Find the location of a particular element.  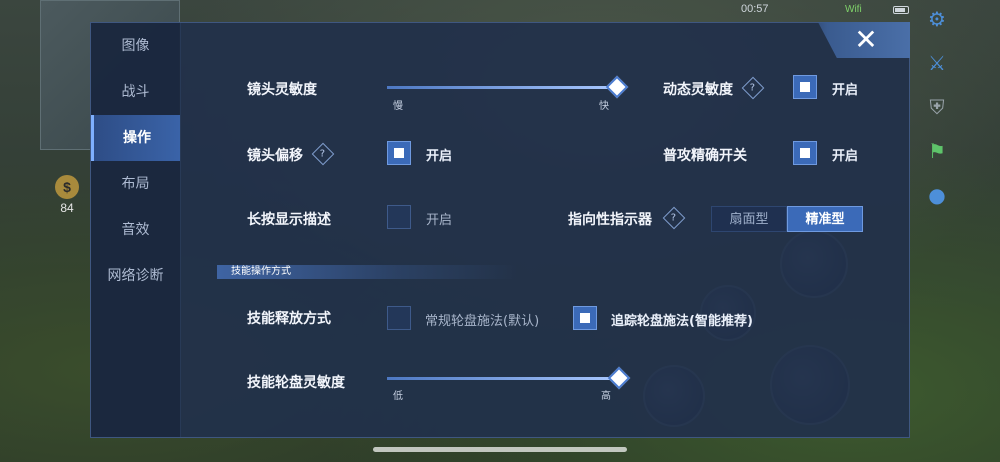

wheel-sensitivity-slider is located at coordinates (509, 378).